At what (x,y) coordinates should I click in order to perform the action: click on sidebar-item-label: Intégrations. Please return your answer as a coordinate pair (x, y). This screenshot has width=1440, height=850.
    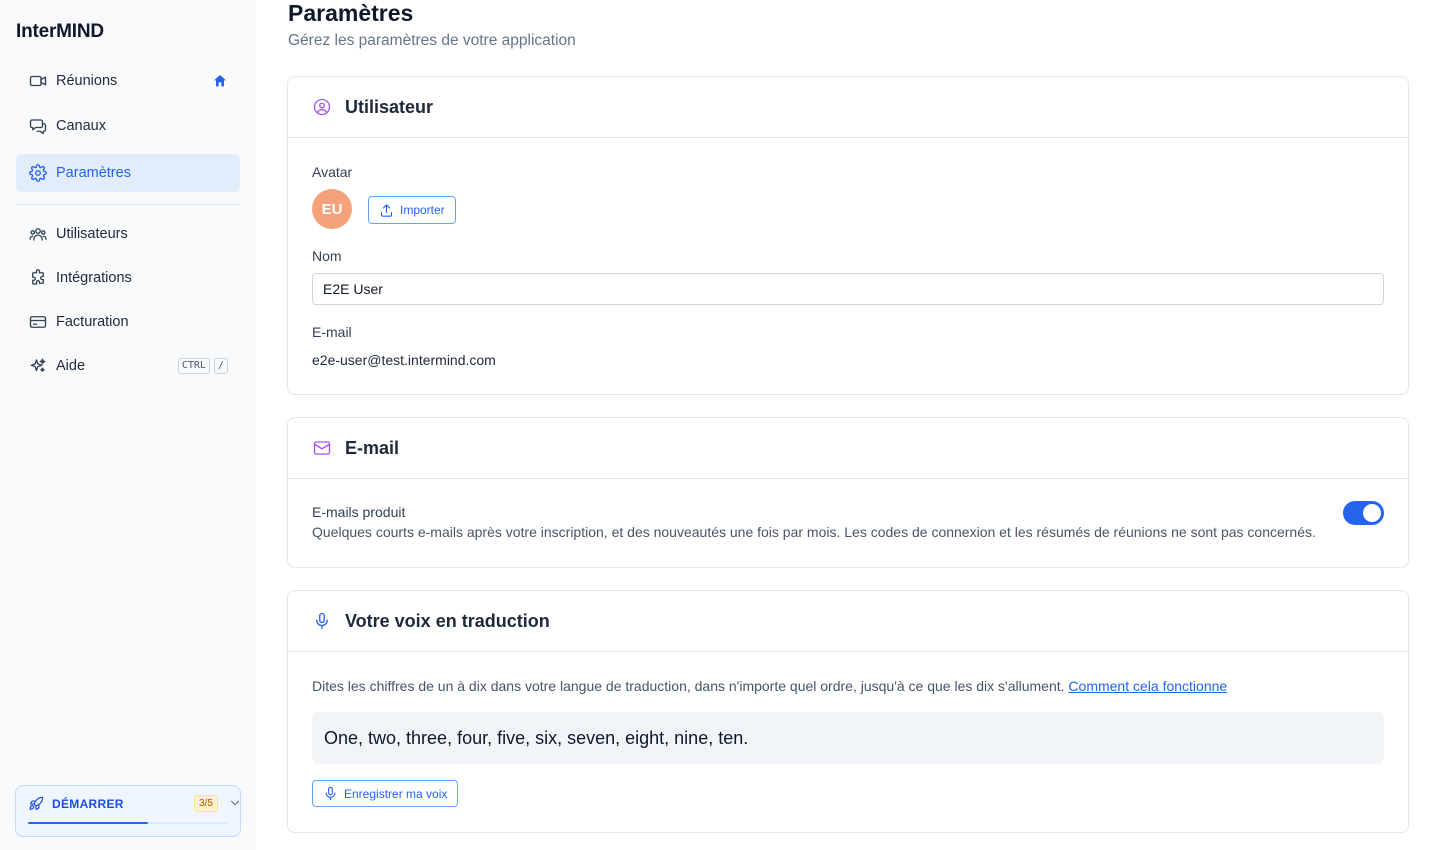
    Looking at the image, I should click on (94, 278).